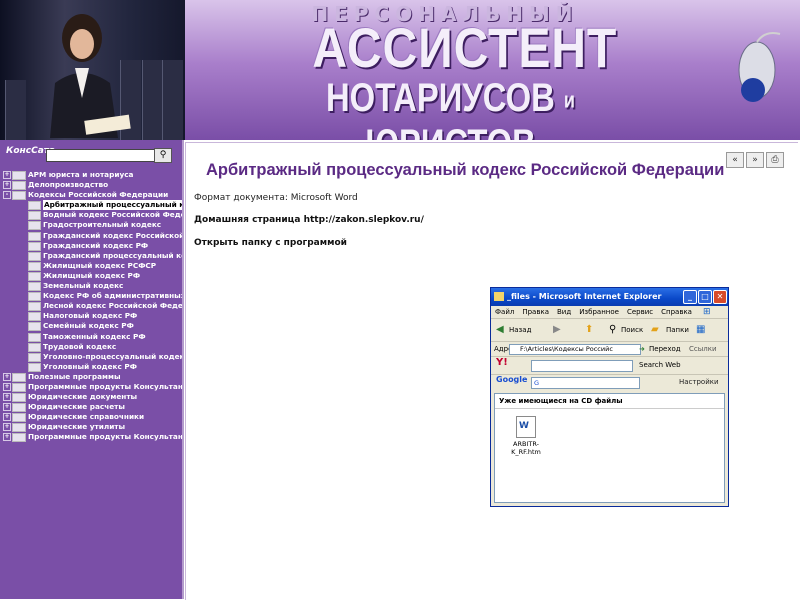 The height and width of the screenshot is (600, 800). What do you see at coordinates (502, 362) in the screenshot?
I see `yahoo-logo: Y!` at bounding box center [502, 362].